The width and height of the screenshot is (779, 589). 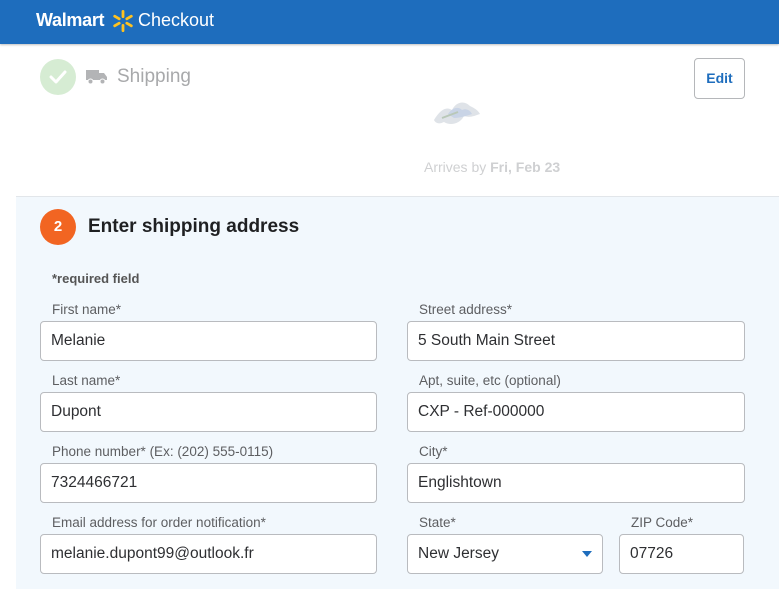 What do you see at coordinates (208, 341) in the screenshot?
I see `first-name-input: Melanie` at bounding box center [208, 341].